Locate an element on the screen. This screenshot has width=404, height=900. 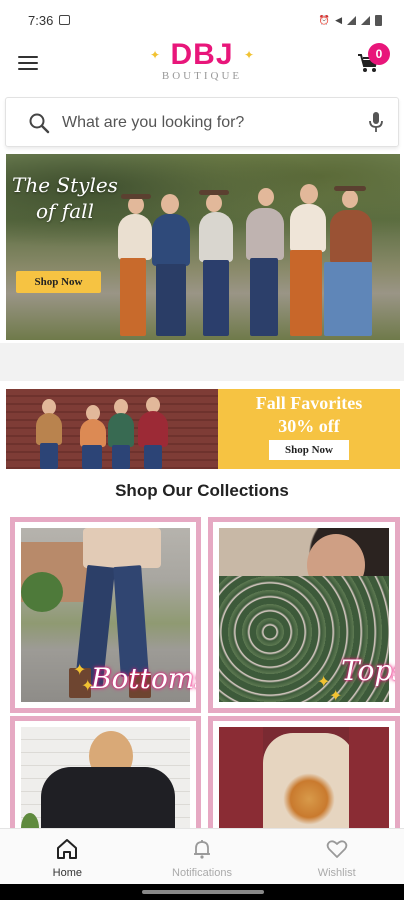
sparkle-icon-right: ✦ is located at coordinates (248, 55).